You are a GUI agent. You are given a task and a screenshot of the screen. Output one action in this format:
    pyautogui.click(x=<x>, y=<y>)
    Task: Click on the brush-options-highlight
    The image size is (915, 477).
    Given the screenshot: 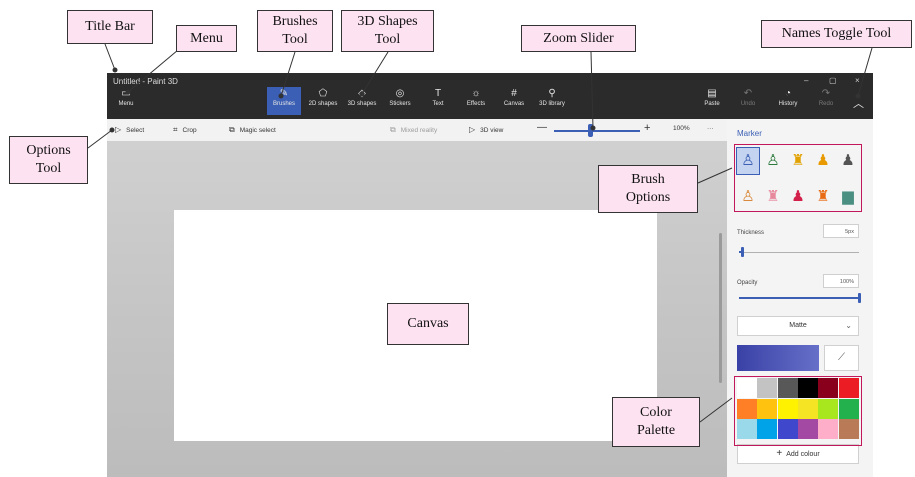 What is the action you would take?
    pyautogui.click(x=798, y=178)
    